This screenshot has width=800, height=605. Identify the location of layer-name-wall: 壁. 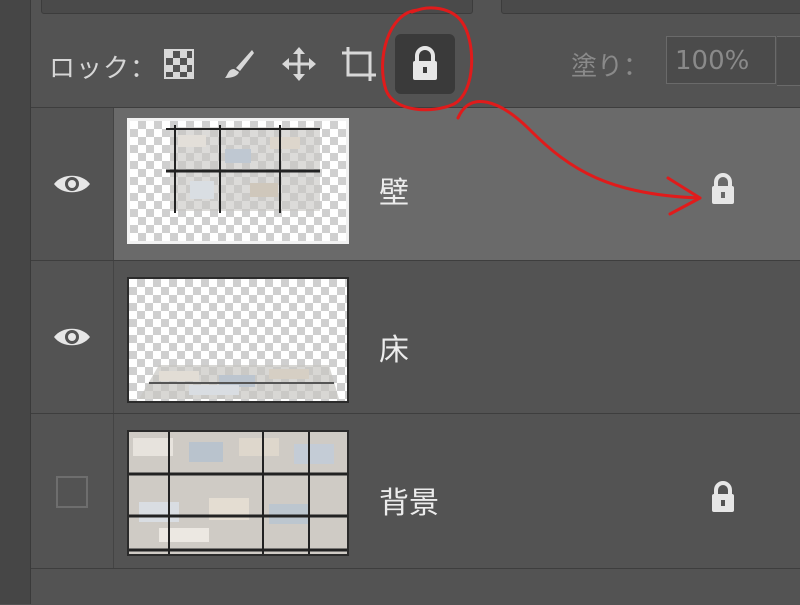
(394, 190).